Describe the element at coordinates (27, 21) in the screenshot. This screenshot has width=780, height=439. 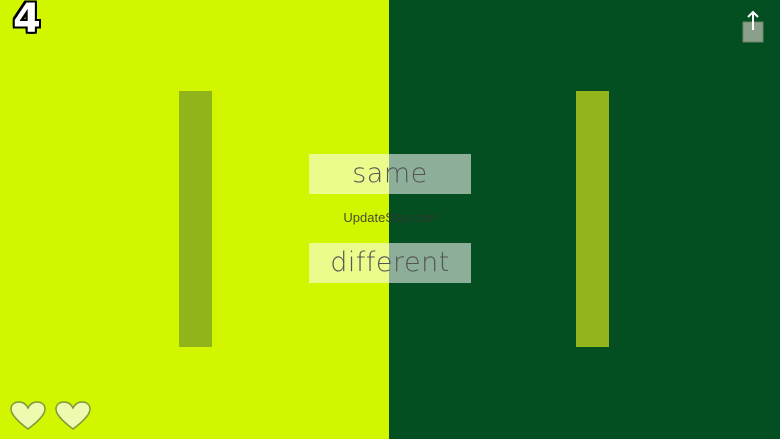
I see `score-counter: 4` at that location.